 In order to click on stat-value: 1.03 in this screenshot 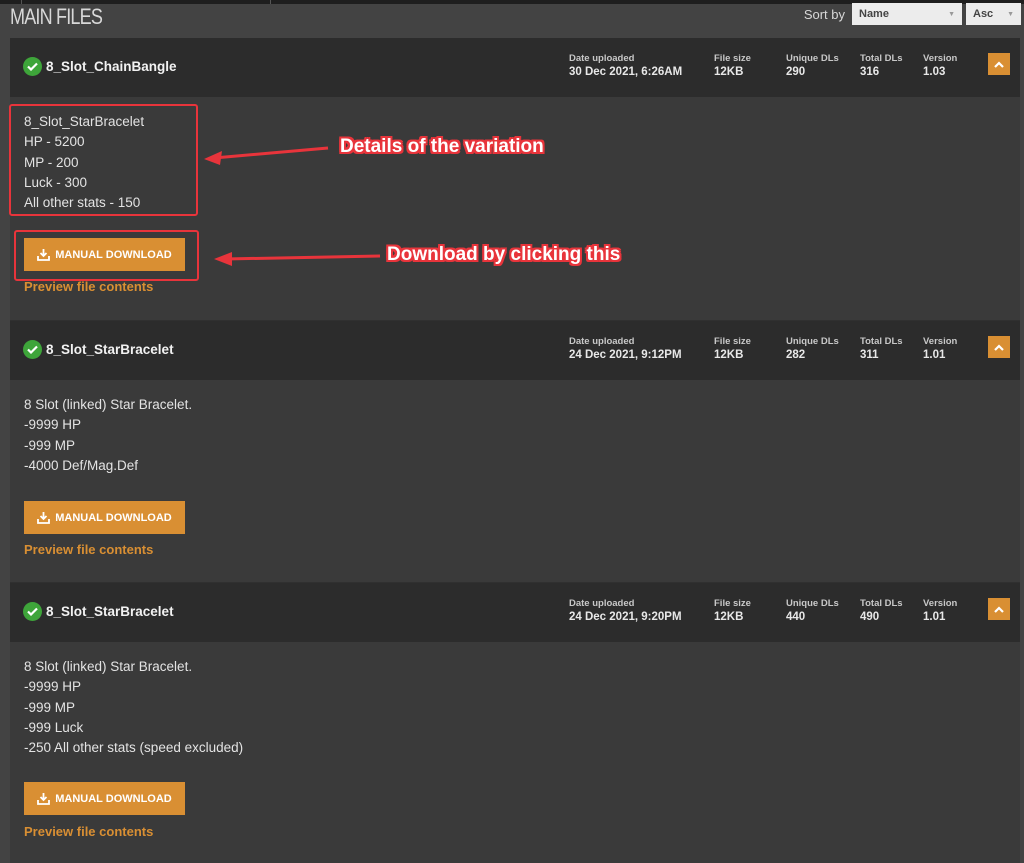, I will do `click(934, 72)`.